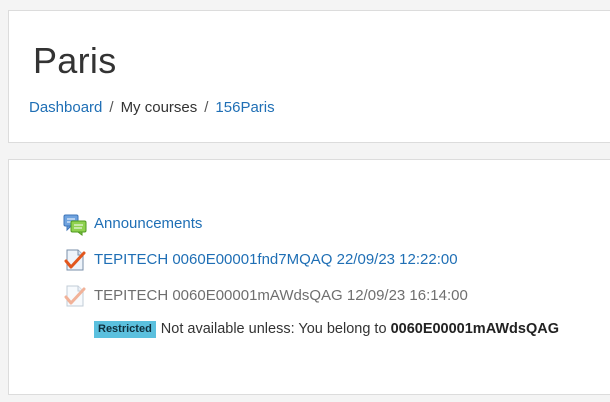 The height and width of the screenshot is (402, 610). What do you see at coordinates (475, 329) in the screenshot?
I see `restriction-group: 0060E00001mAWdsQAG` at bounding box center [475, 329].